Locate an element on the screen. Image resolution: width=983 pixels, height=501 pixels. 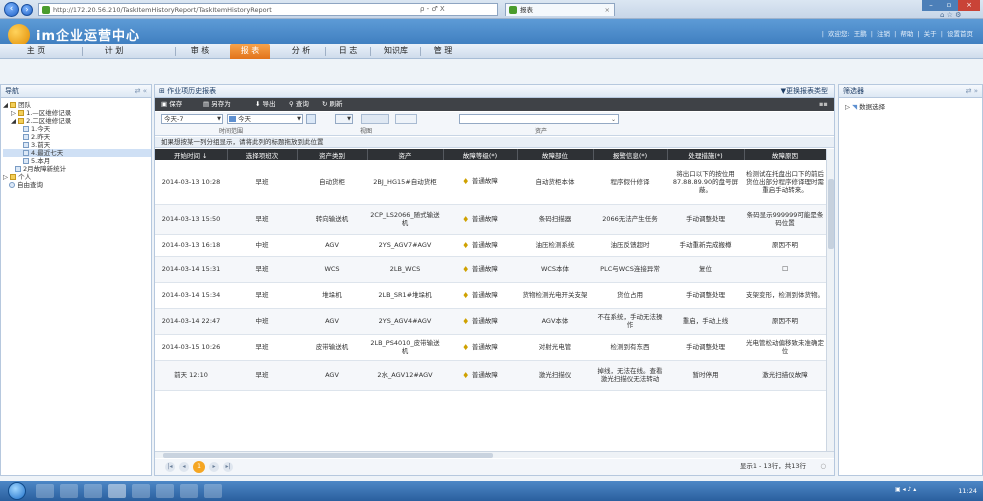
col-header-shift: 选择项班次 is located at coordinates (262, 154).